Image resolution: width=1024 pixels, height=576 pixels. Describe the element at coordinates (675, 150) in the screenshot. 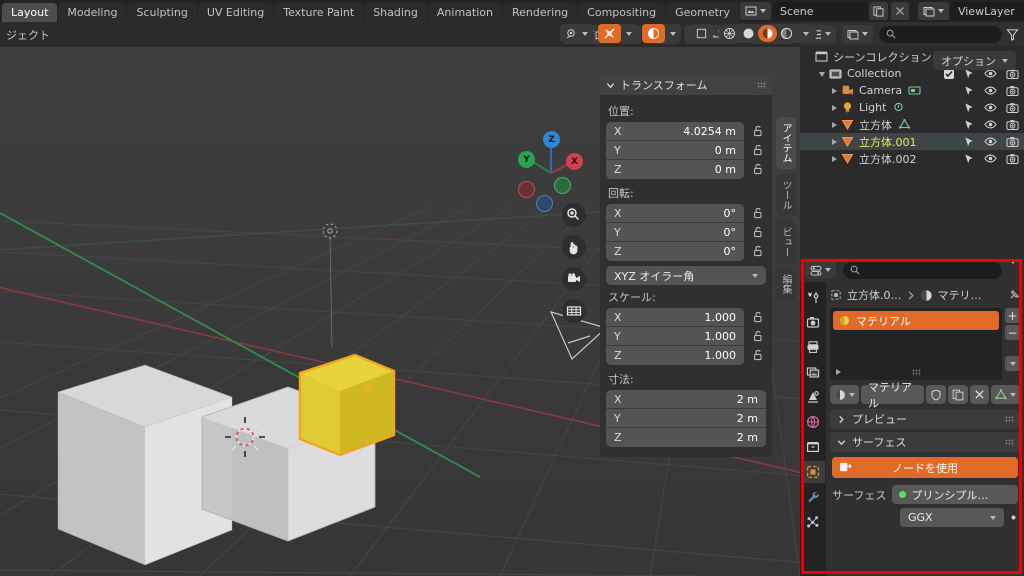

I see `loc-group-y: Y 0 m` at that location.